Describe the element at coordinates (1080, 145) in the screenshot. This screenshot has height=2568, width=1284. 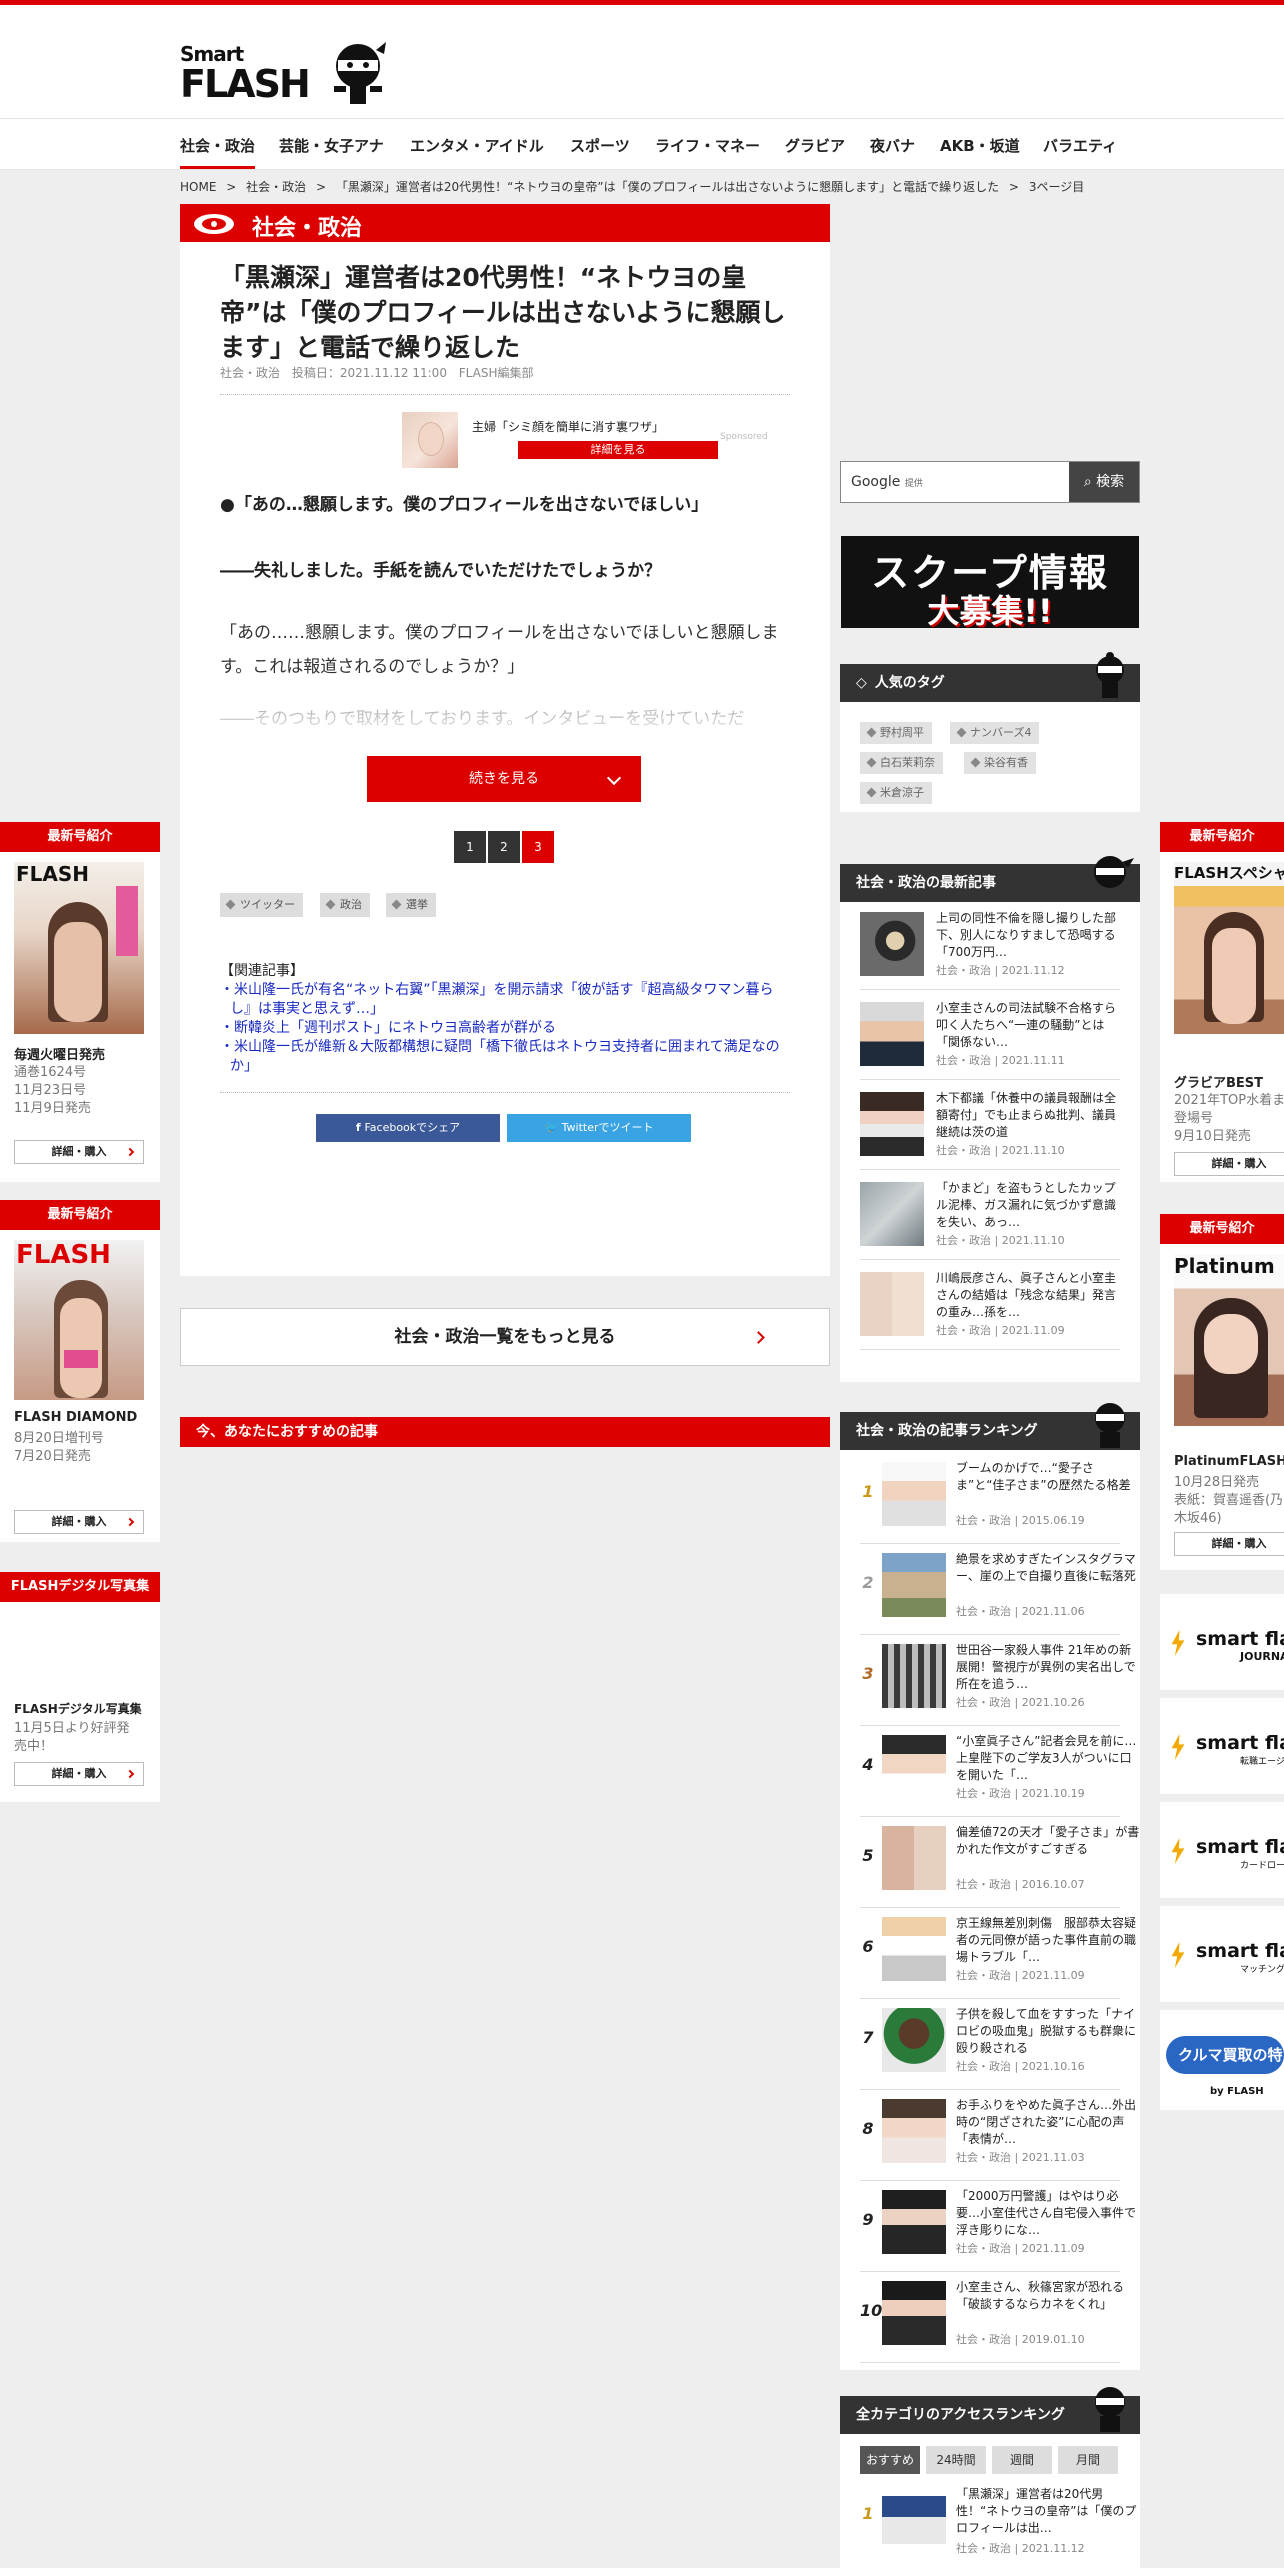
I see `nav-item-variety: バラエティ` at that location.